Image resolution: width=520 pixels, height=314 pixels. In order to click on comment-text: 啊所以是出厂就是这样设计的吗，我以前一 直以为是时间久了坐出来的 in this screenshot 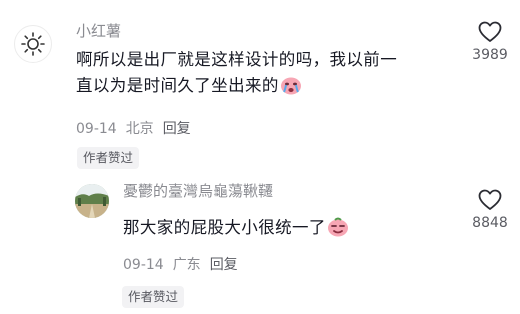, I will do `click(271, 75)`.